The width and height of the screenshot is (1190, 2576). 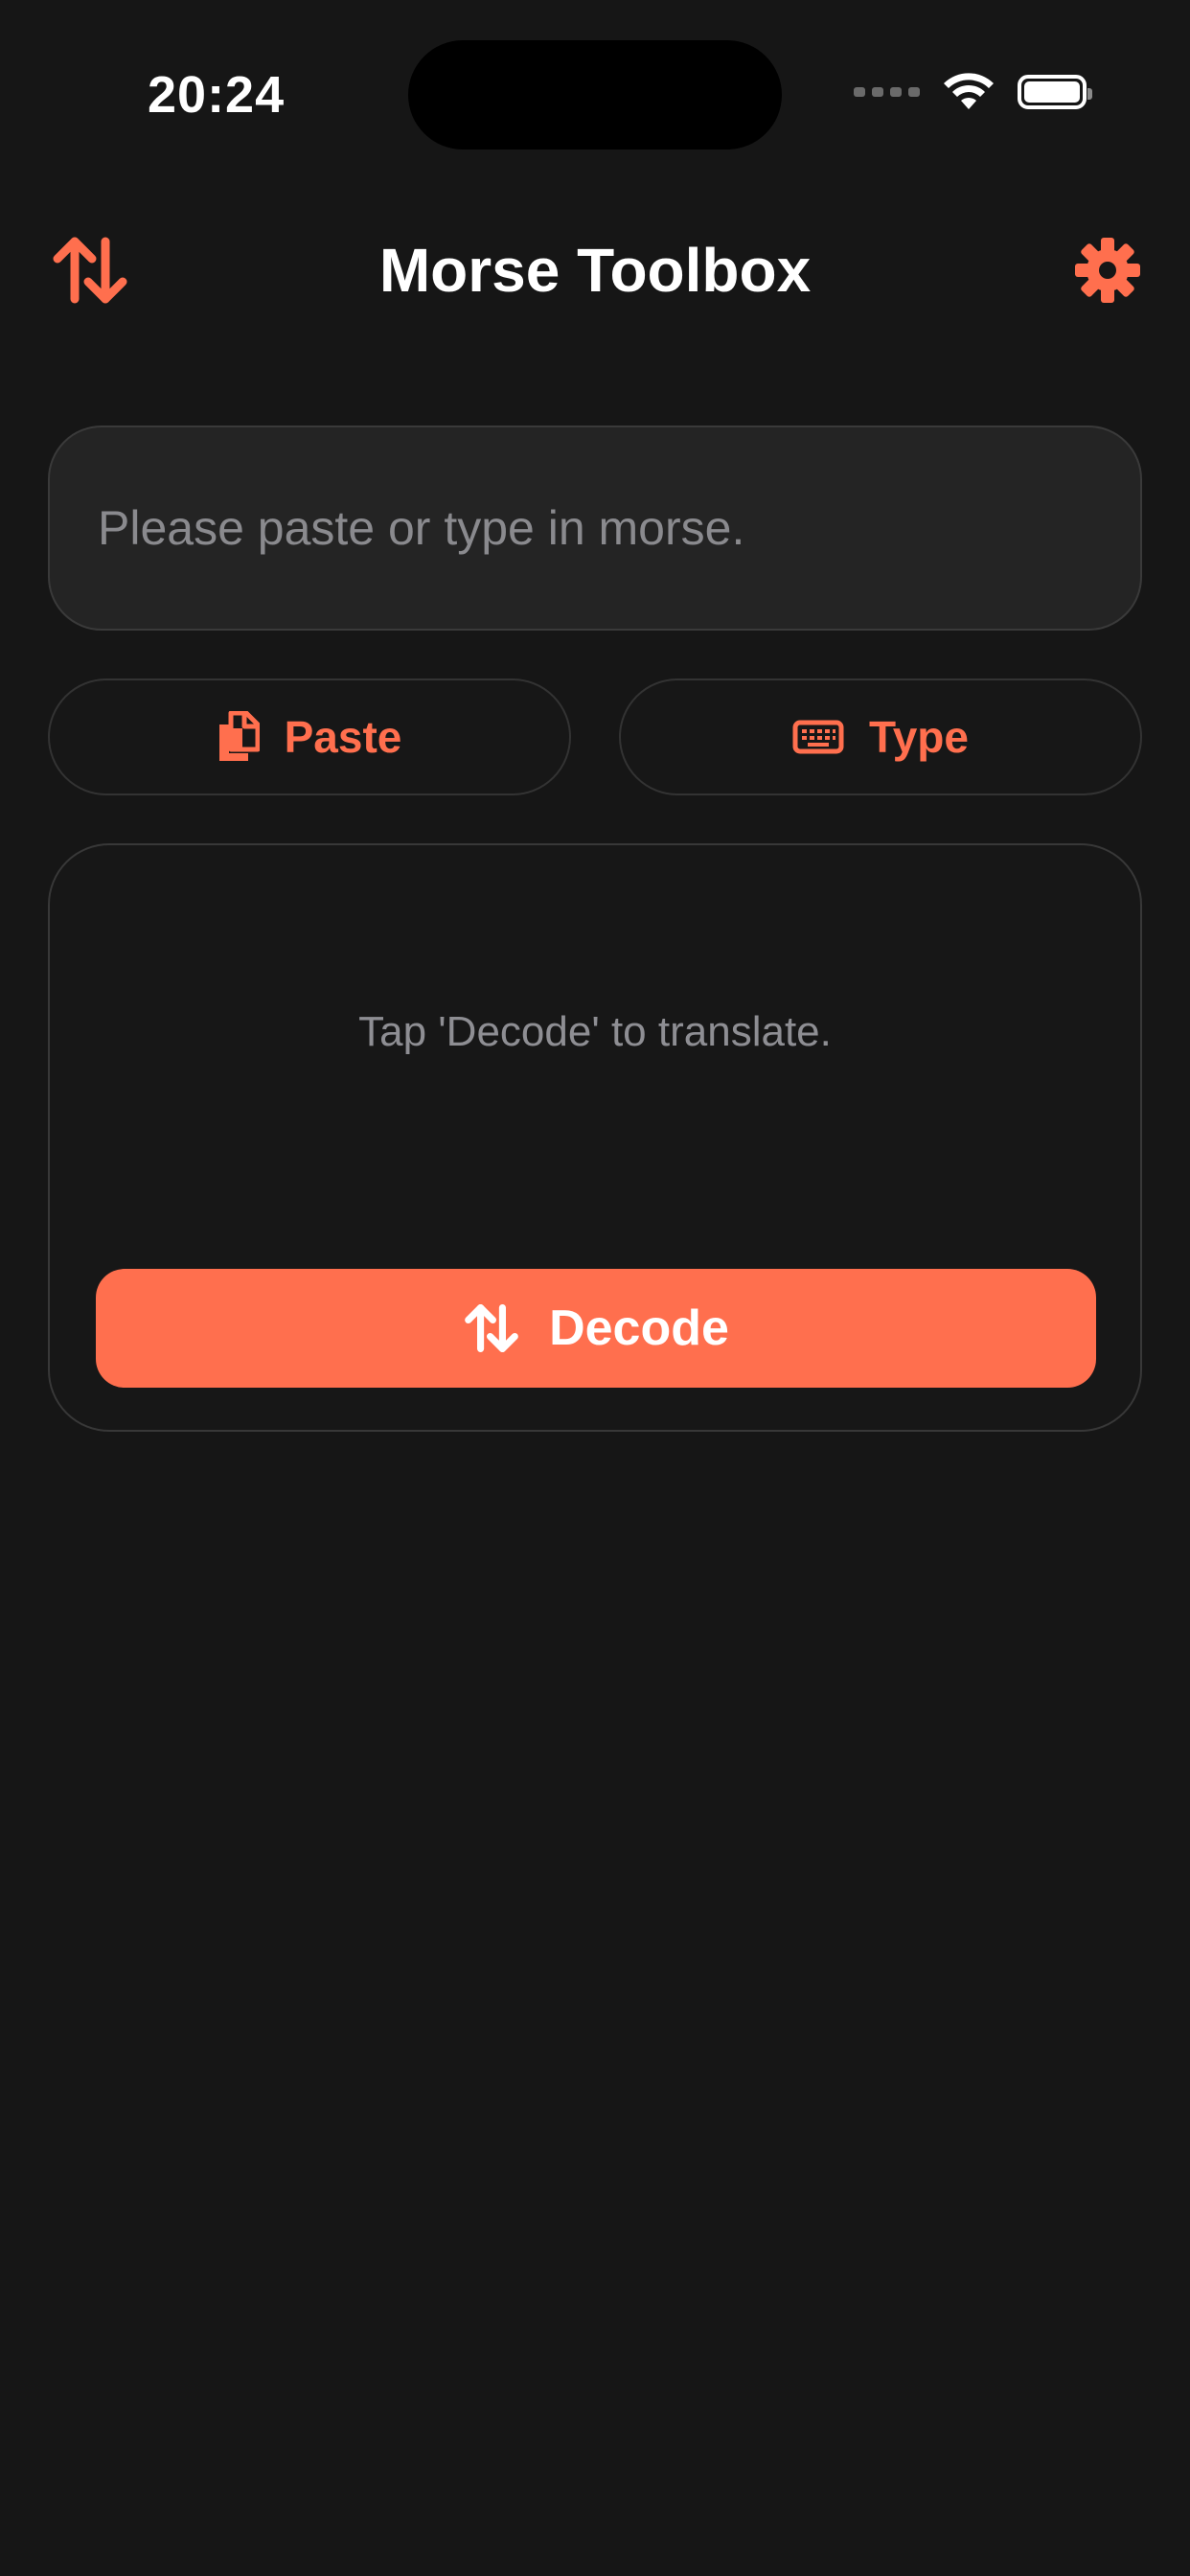 What do you see at coordinates (595, 1031) in the screenshot?
I see `result-hint: Tap 'Decode' to translate.` at bounding box center [595, 1031].